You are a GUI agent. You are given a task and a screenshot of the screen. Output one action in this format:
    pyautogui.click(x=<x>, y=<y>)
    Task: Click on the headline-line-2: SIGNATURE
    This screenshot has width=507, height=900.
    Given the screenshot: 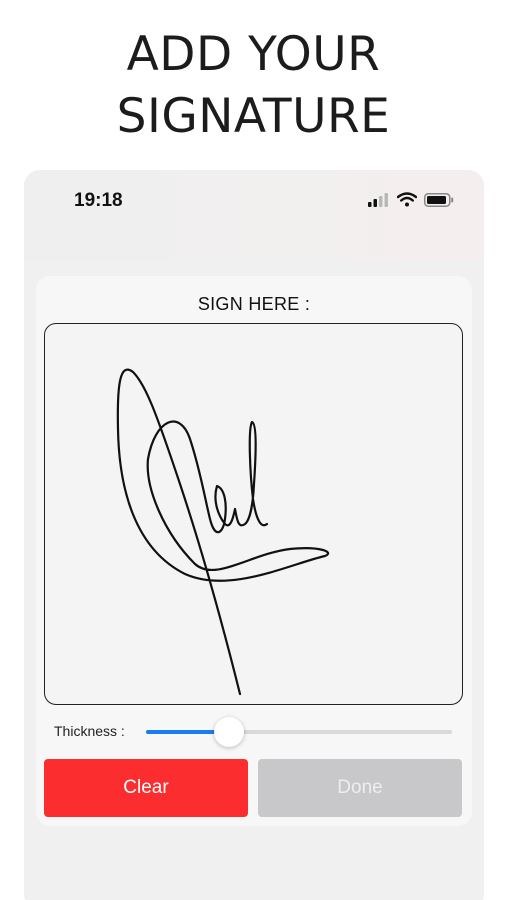 What is the action you would take?
    pyautogui.click(x=253, y=116)
    